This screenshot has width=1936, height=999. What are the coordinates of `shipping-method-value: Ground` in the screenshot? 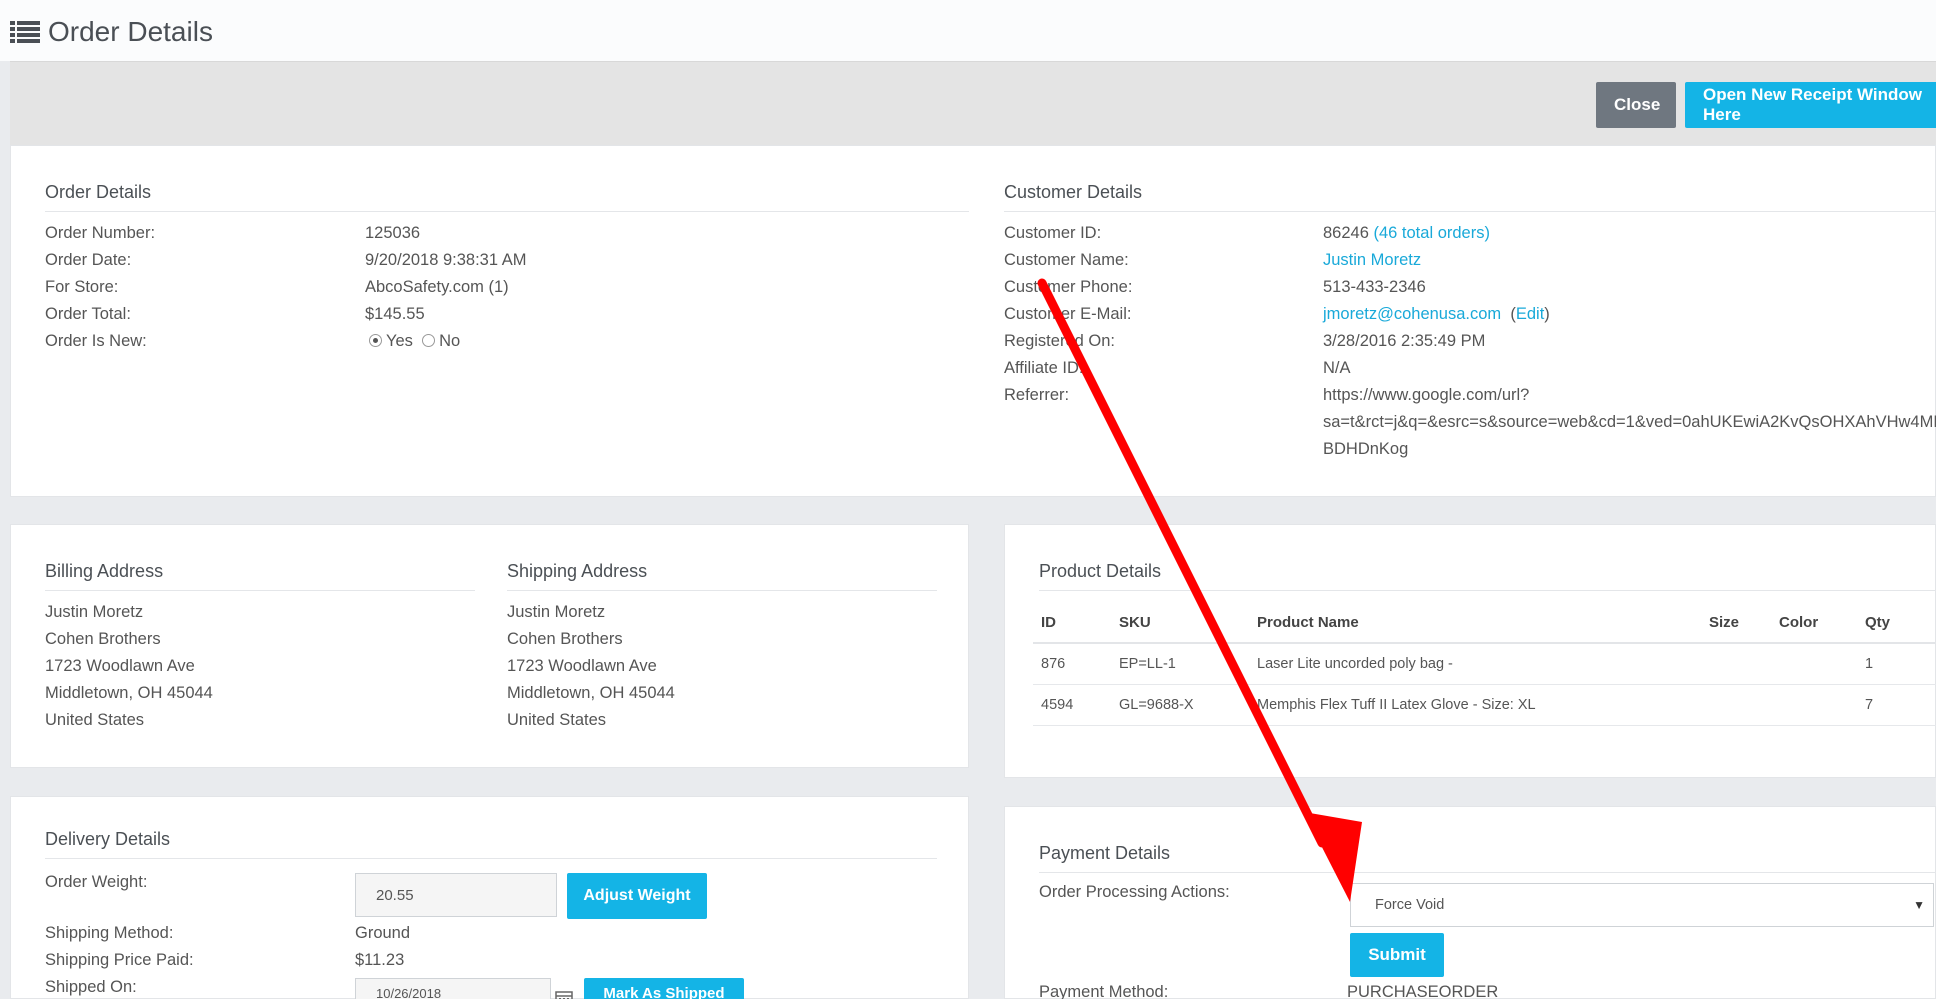 It's located at (383, 933).